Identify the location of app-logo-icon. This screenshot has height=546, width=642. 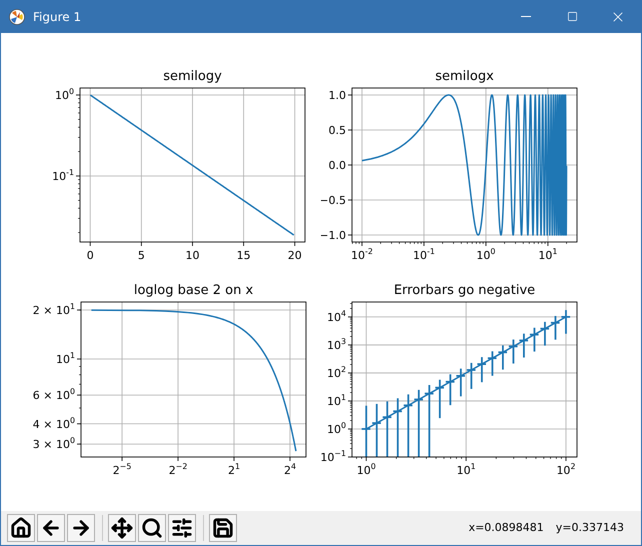
(17, 16).